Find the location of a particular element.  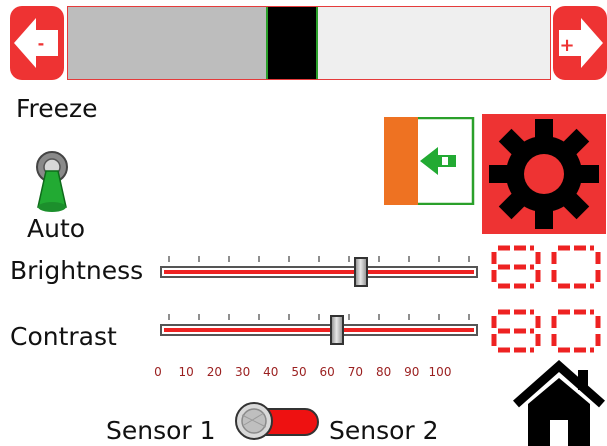

freeze-slider is located at coordinates (309, 43).